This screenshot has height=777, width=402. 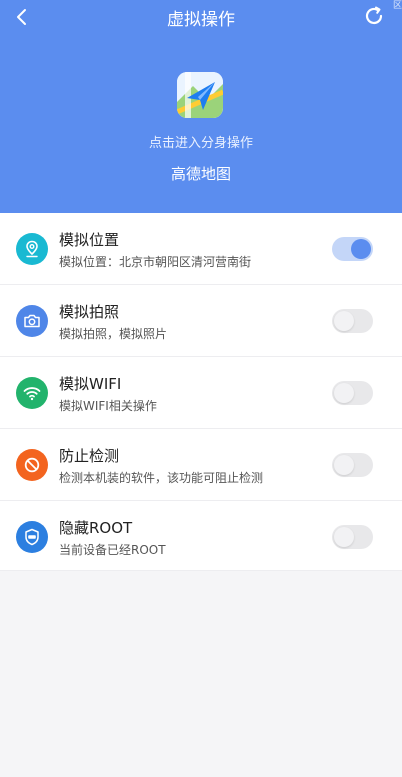 I want to click on location-toggle, so click(x=352, y=249).